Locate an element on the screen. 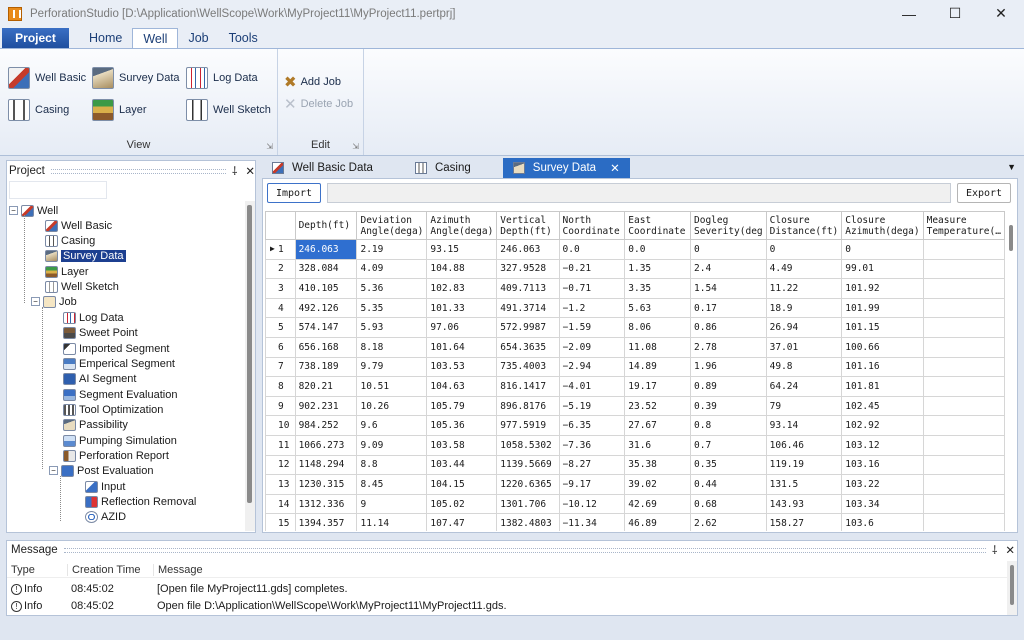 The image size is (1024, 640). row-number: 10 is located at coordinates (280, 425).